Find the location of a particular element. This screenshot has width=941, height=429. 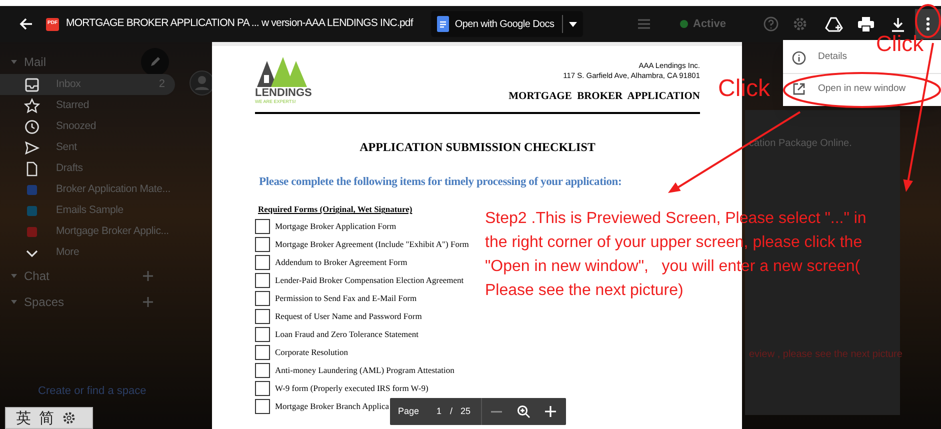

checklist-heading: APPLICATION SUBMISSION CHECKLIST is located at coordinates (477, 147).